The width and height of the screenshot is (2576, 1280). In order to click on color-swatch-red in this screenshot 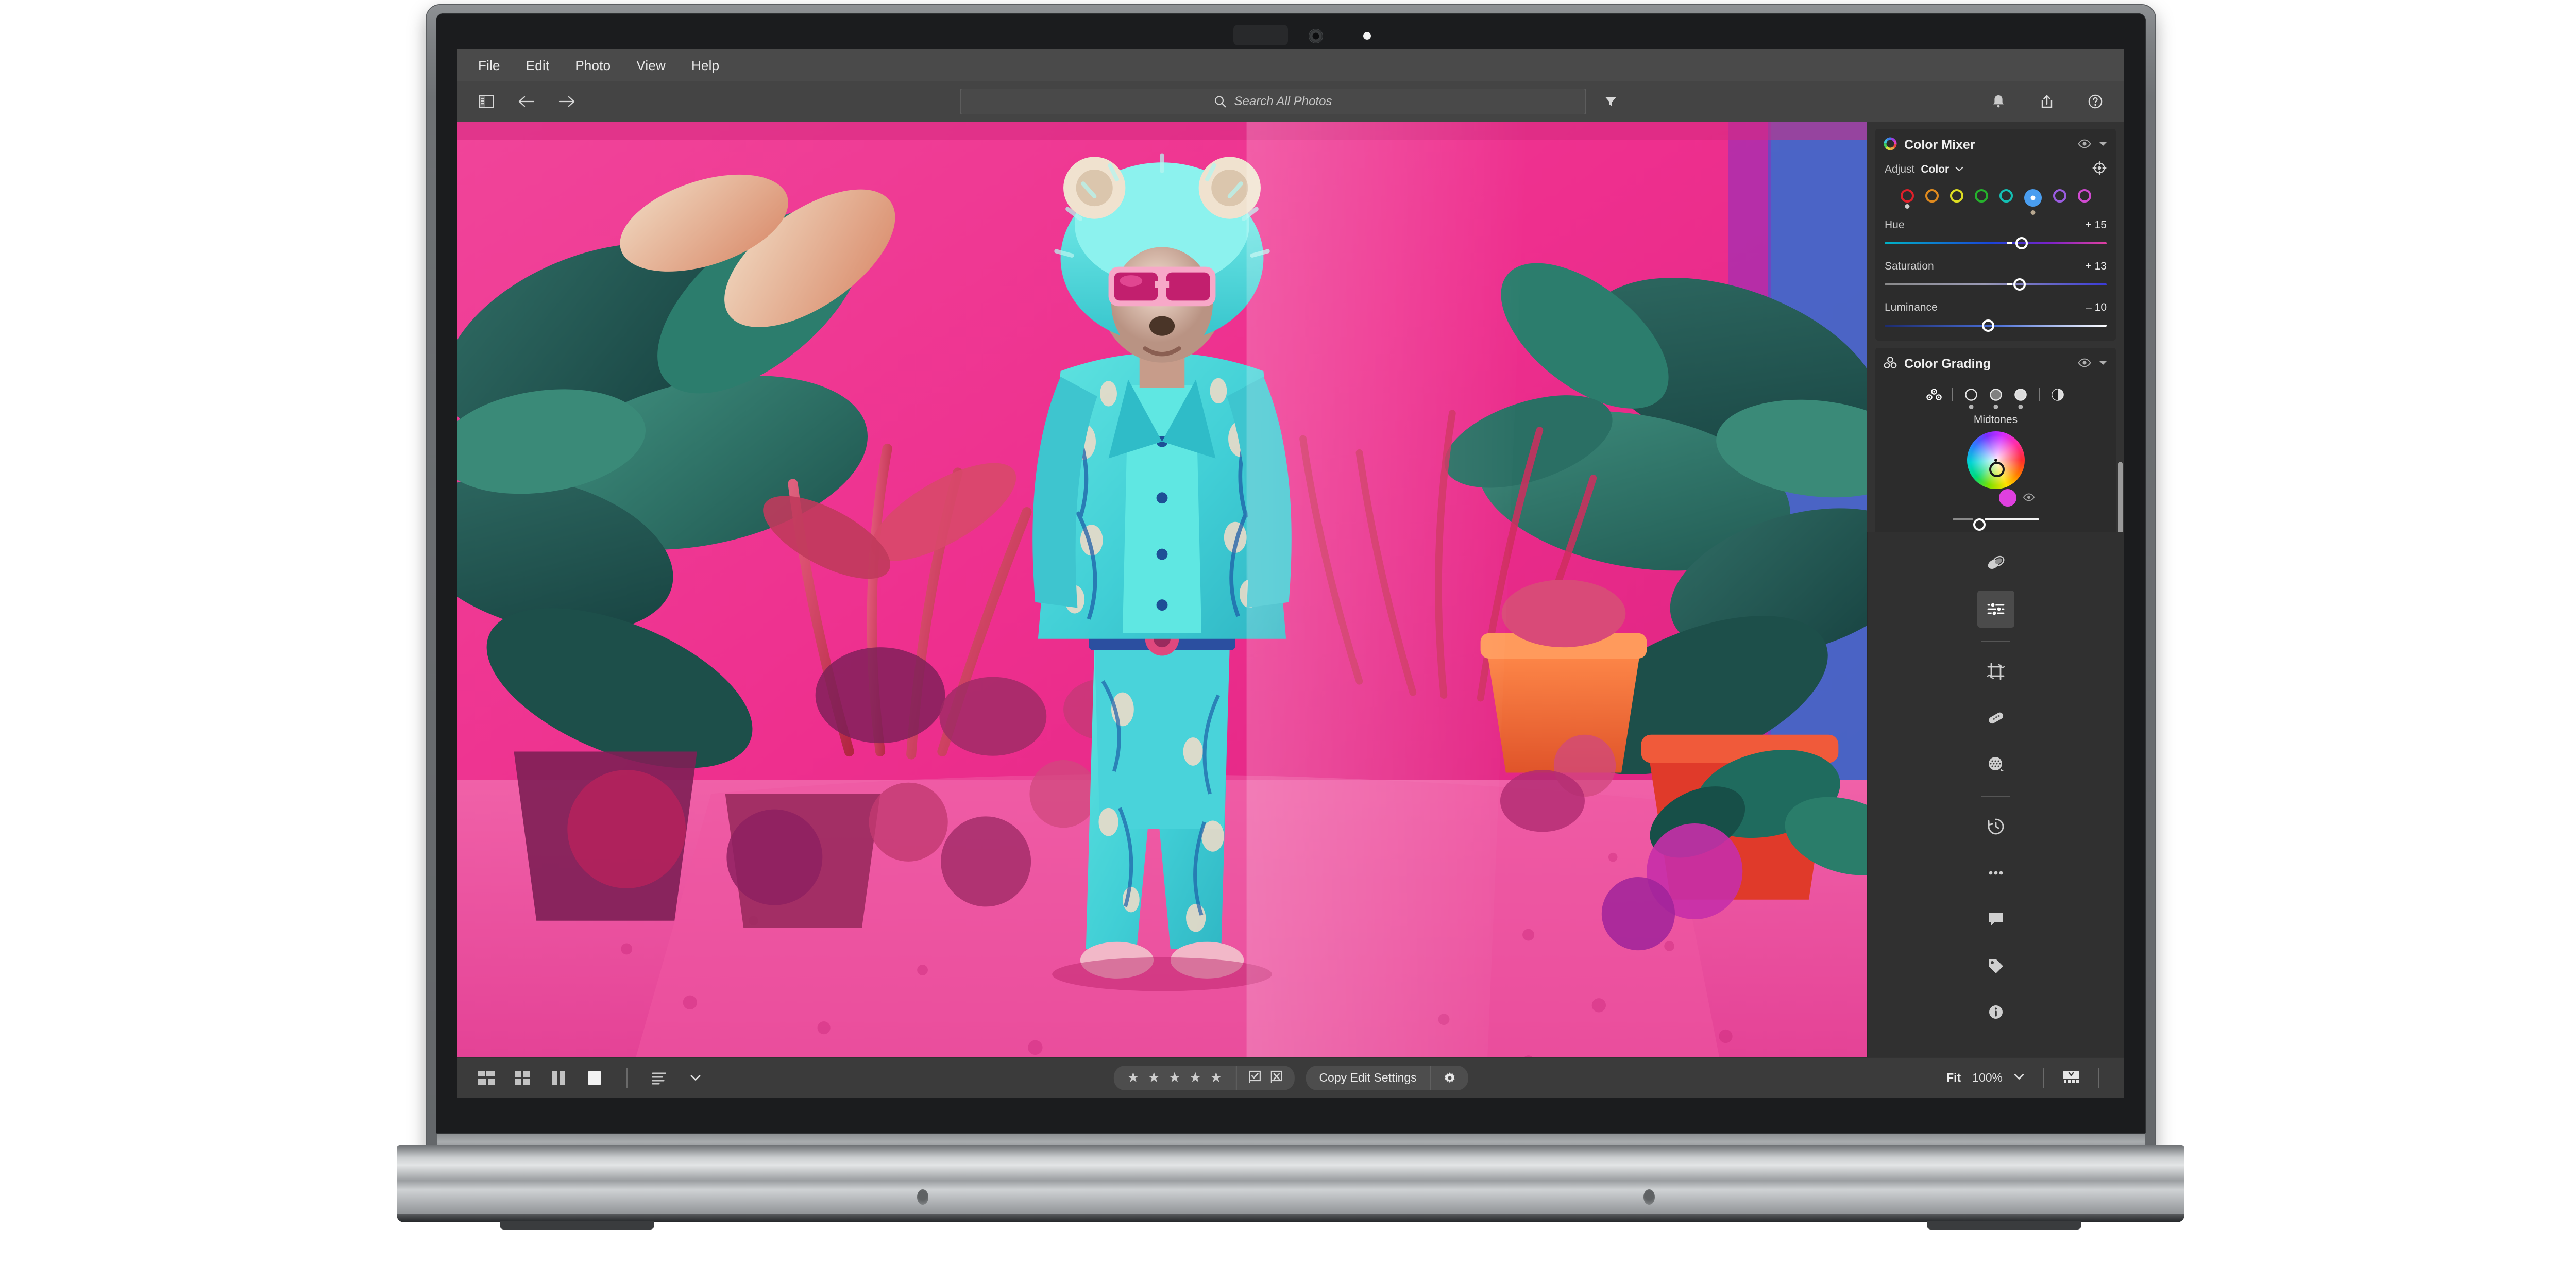, I will do `click(1907, 199)`.